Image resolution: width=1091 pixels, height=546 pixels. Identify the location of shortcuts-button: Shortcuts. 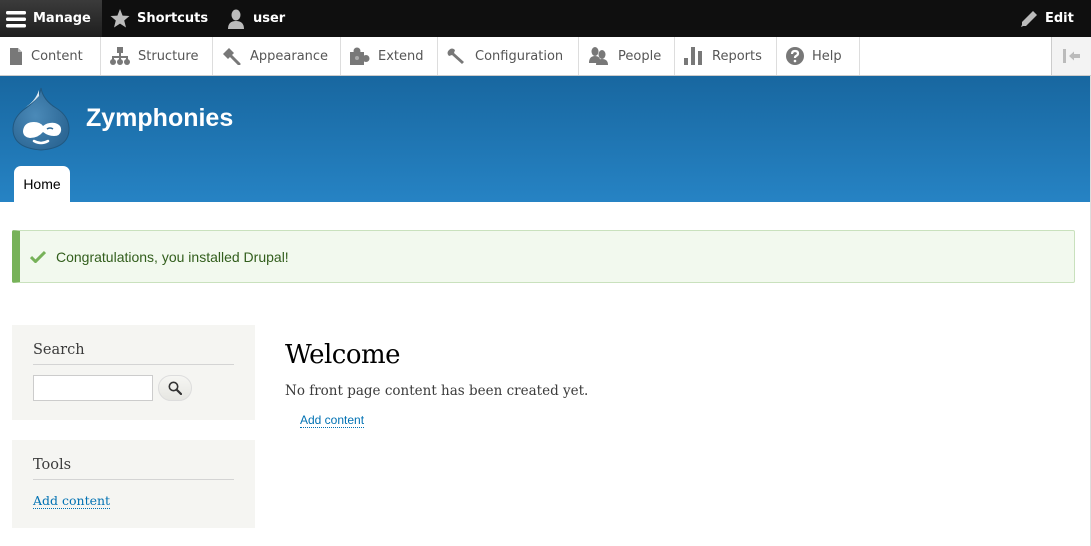
(159, 18).